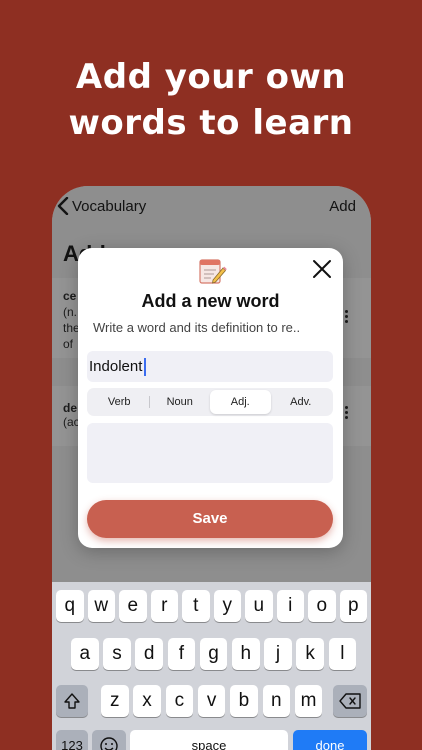 This screenshot has width=422, height=750. Describe the element at coordinates (213, 271) in the screenshot. I see `notepad-pencil-icon` at that location.